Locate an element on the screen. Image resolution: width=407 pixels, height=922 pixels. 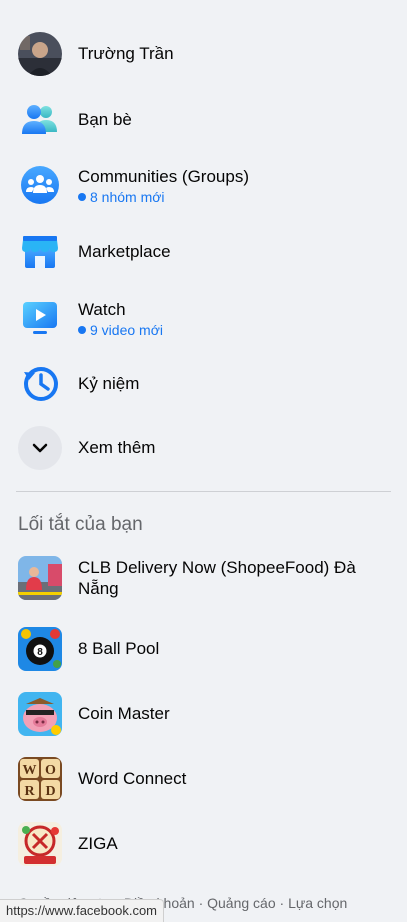
nav-item-groups: Communities (Groups) 8 nhóm mới is located at coordinates (203, 185).